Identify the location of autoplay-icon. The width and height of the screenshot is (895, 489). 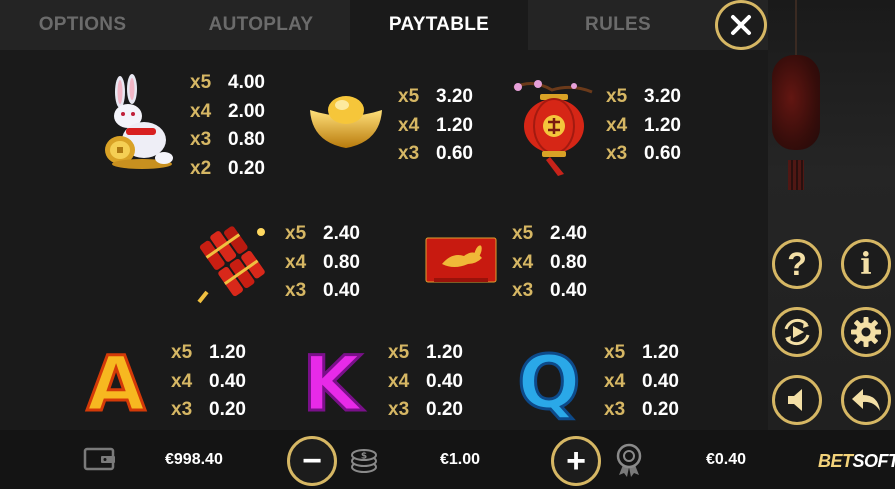
(797, 332).